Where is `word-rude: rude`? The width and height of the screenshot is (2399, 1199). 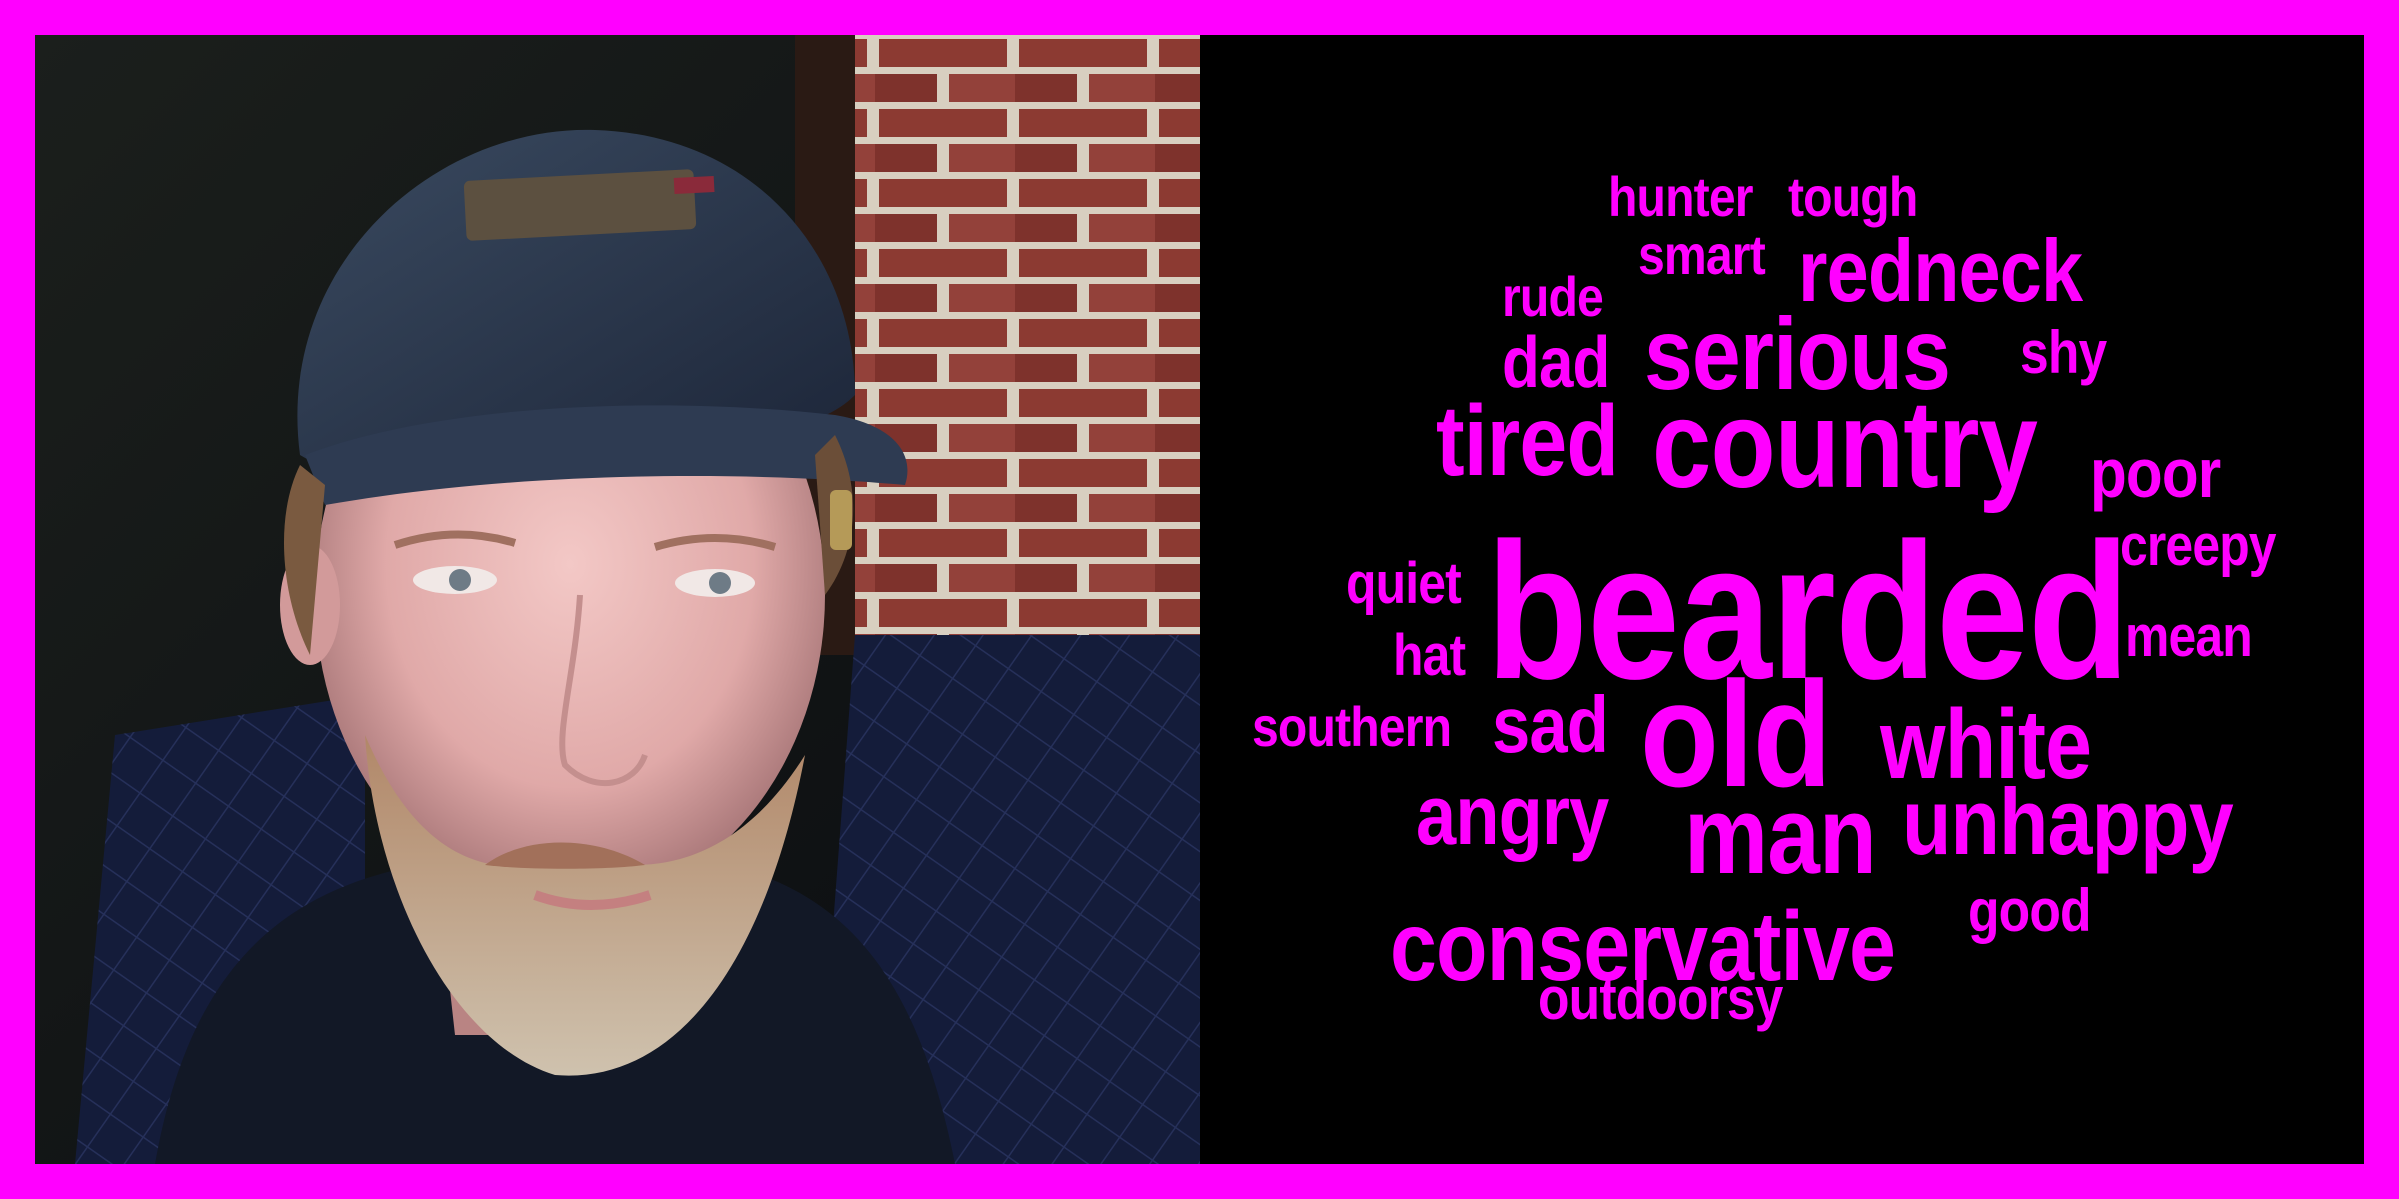 word-rude: rude is located at coordinates (1553, 296).